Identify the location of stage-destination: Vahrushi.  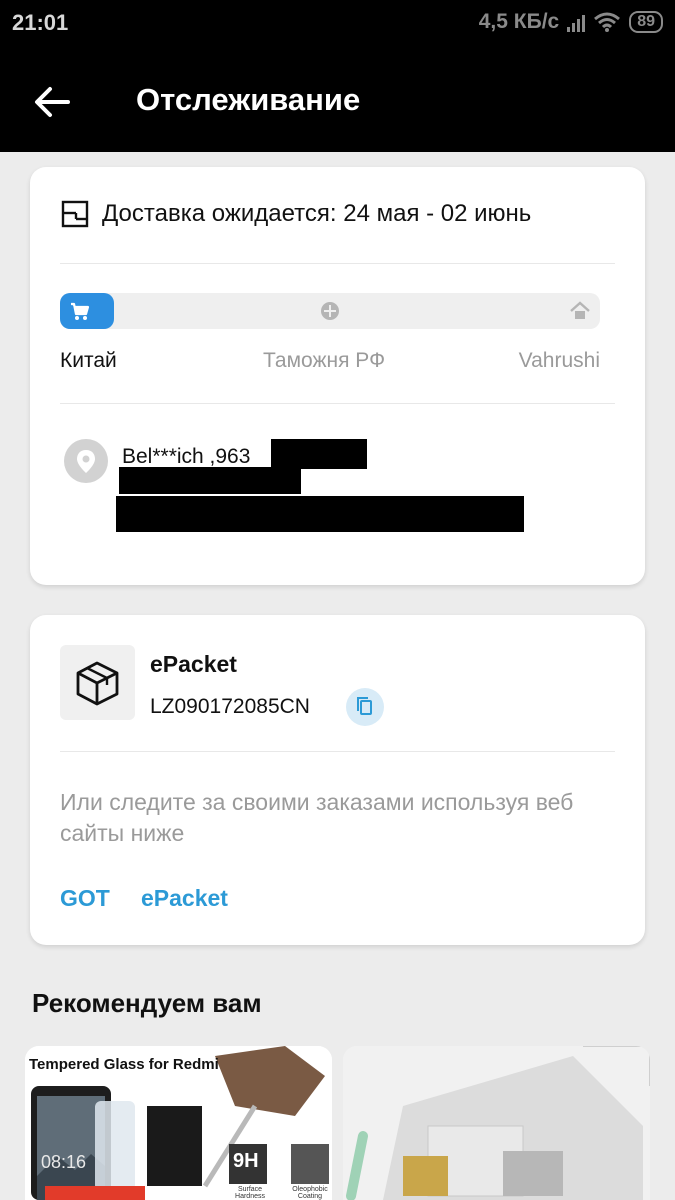
(559, 360).